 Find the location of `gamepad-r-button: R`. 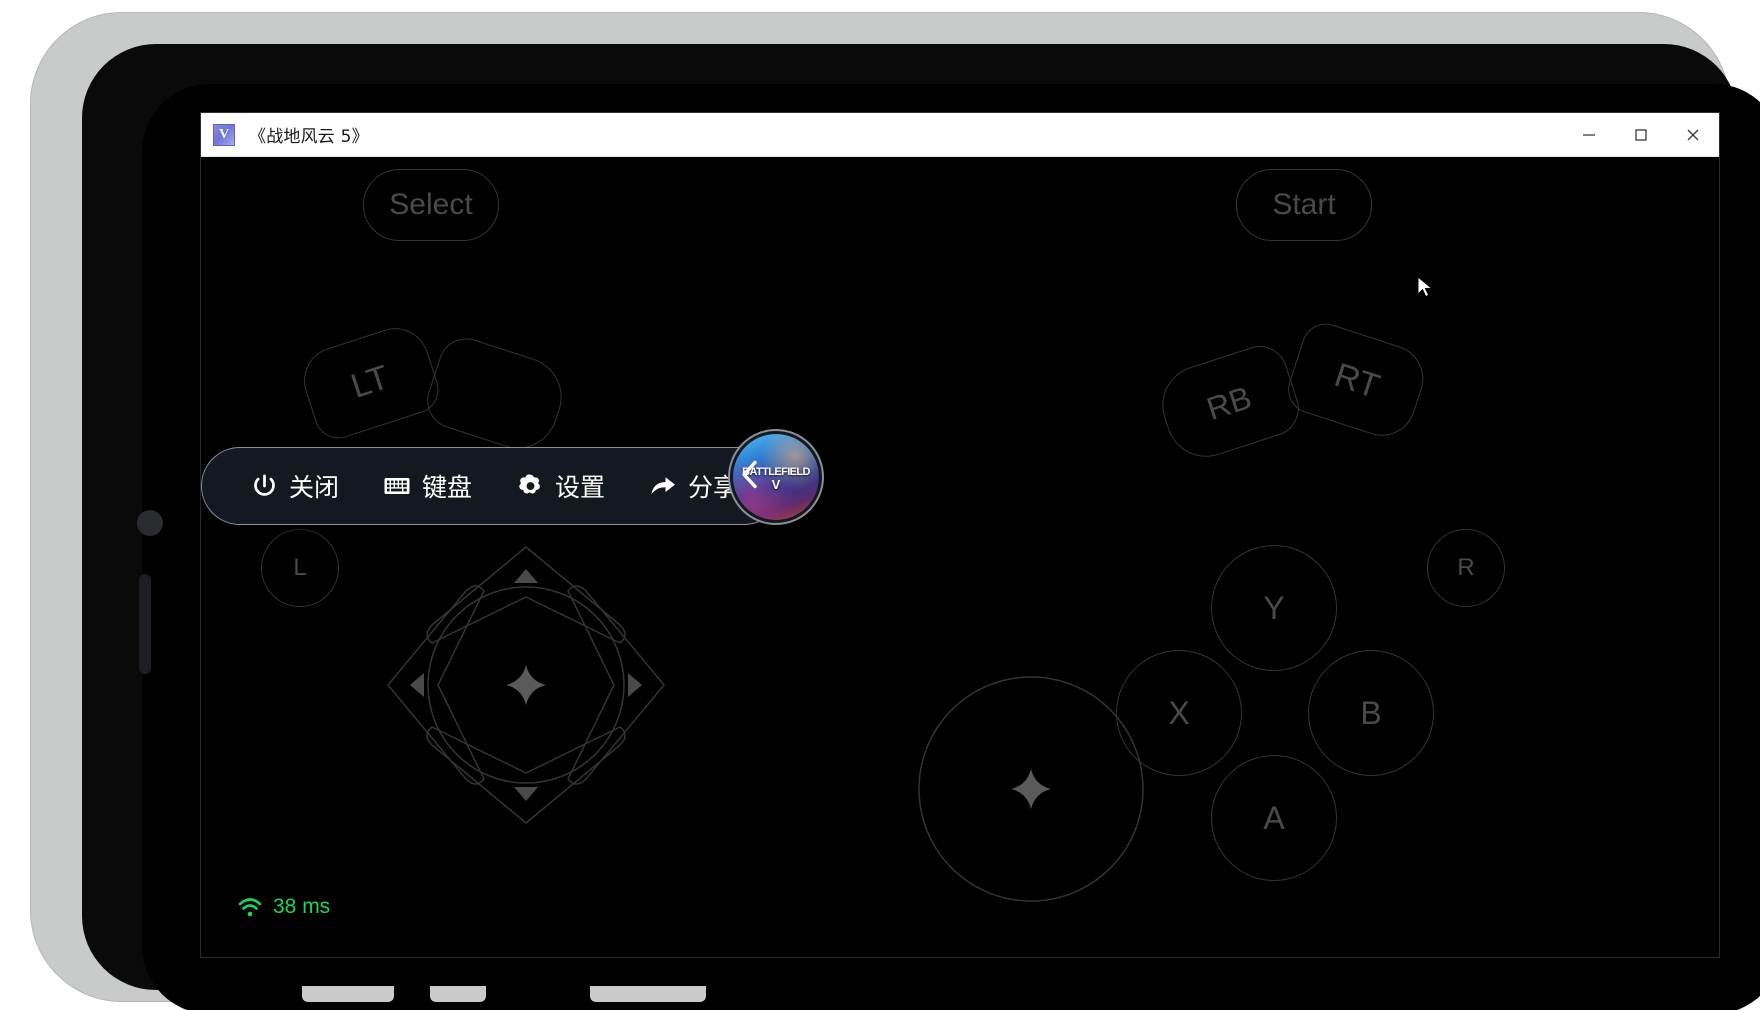

gamepad-r-button: R is located at coordinates (1466, 568).